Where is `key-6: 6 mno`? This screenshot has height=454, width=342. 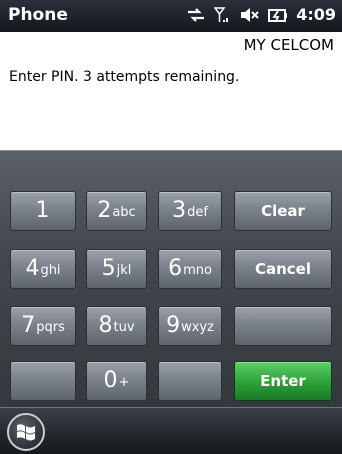
key-6: 6 mno is located at coordinates (190, 269).